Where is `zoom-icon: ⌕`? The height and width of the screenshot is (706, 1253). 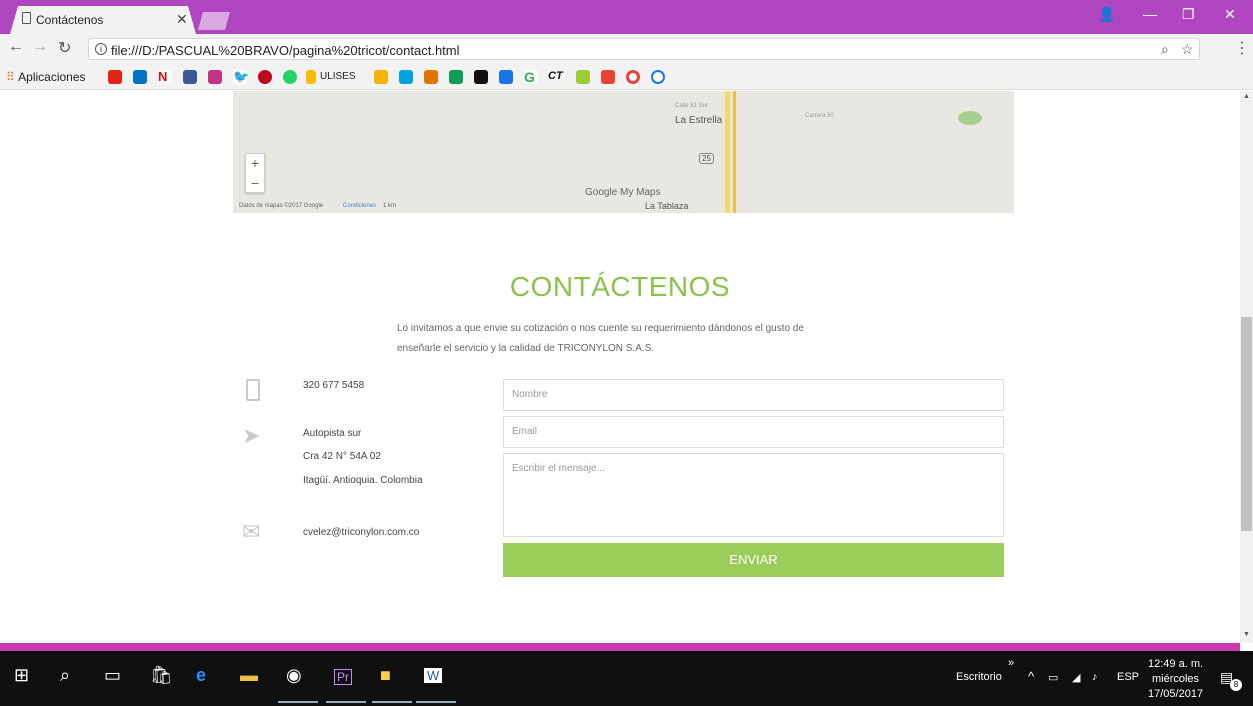
zoom-icon: ⌕ is located at coordinates (1165, 49).